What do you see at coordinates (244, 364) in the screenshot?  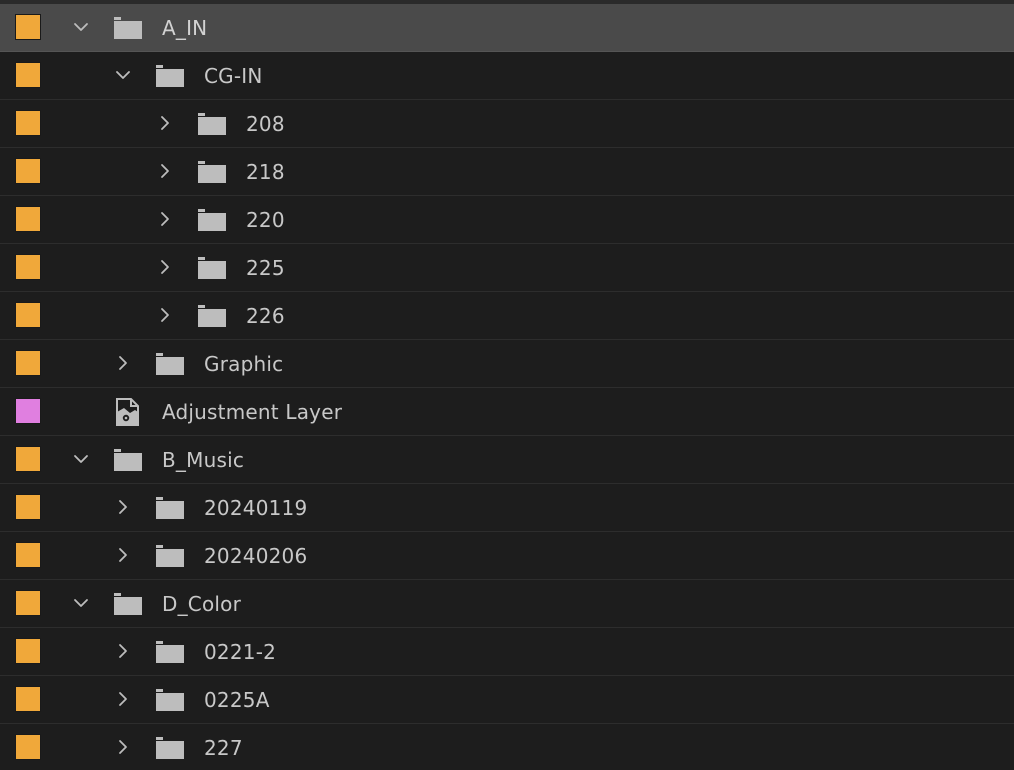 I see `item-label: Graphic` at bounding box center [244, 364].